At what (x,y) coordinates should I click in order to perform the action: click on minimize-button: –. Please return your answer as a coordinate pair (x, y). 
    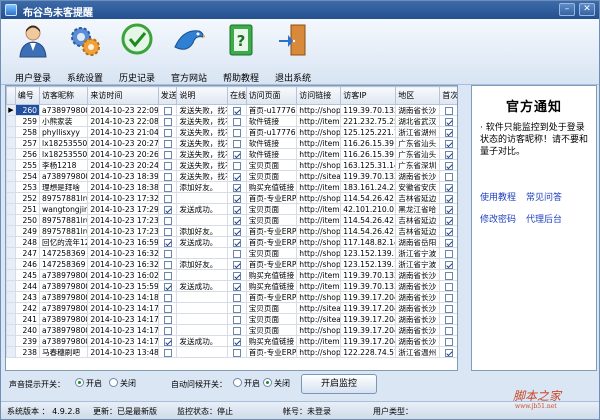
    Looking at the image, I should click on (567, 9).